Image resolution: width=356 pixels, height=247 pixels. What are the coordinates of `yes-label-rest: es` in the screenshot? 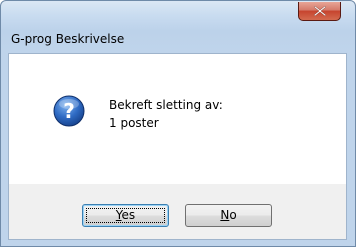 It's located at (128, 215).